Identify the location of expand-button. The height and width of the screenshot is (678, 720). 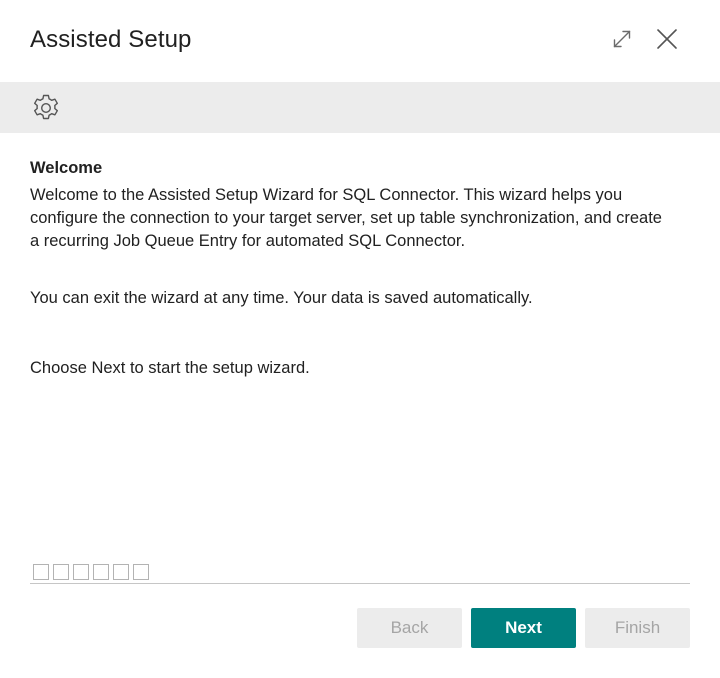
(622, 39).